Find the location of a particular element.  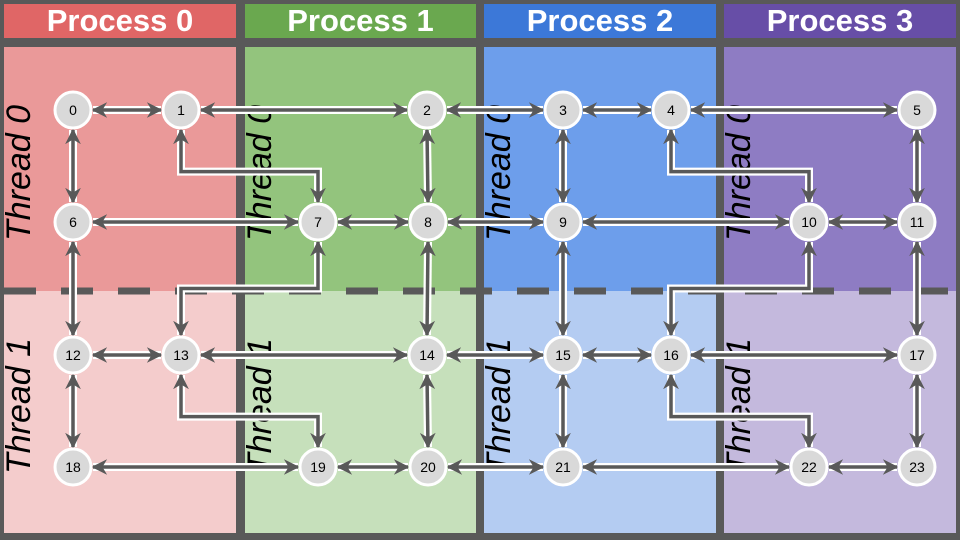

node-label-3: 3 is located at coordinates (563, 110).